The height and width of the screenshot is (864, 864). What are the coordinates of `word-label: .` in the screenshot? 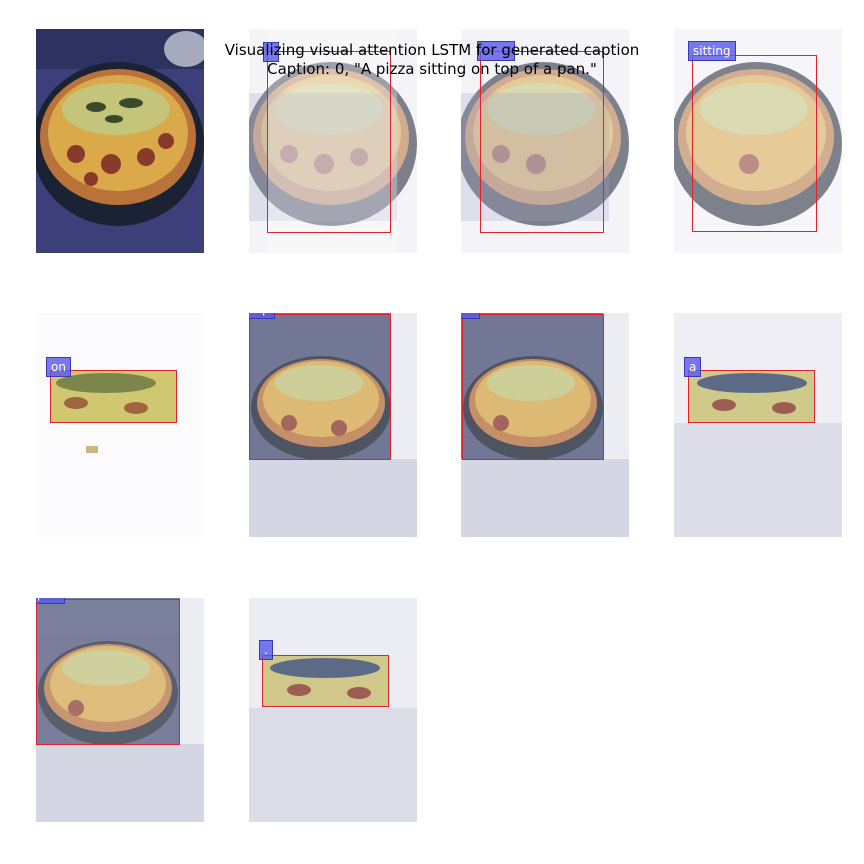 It's located at (266, 650).